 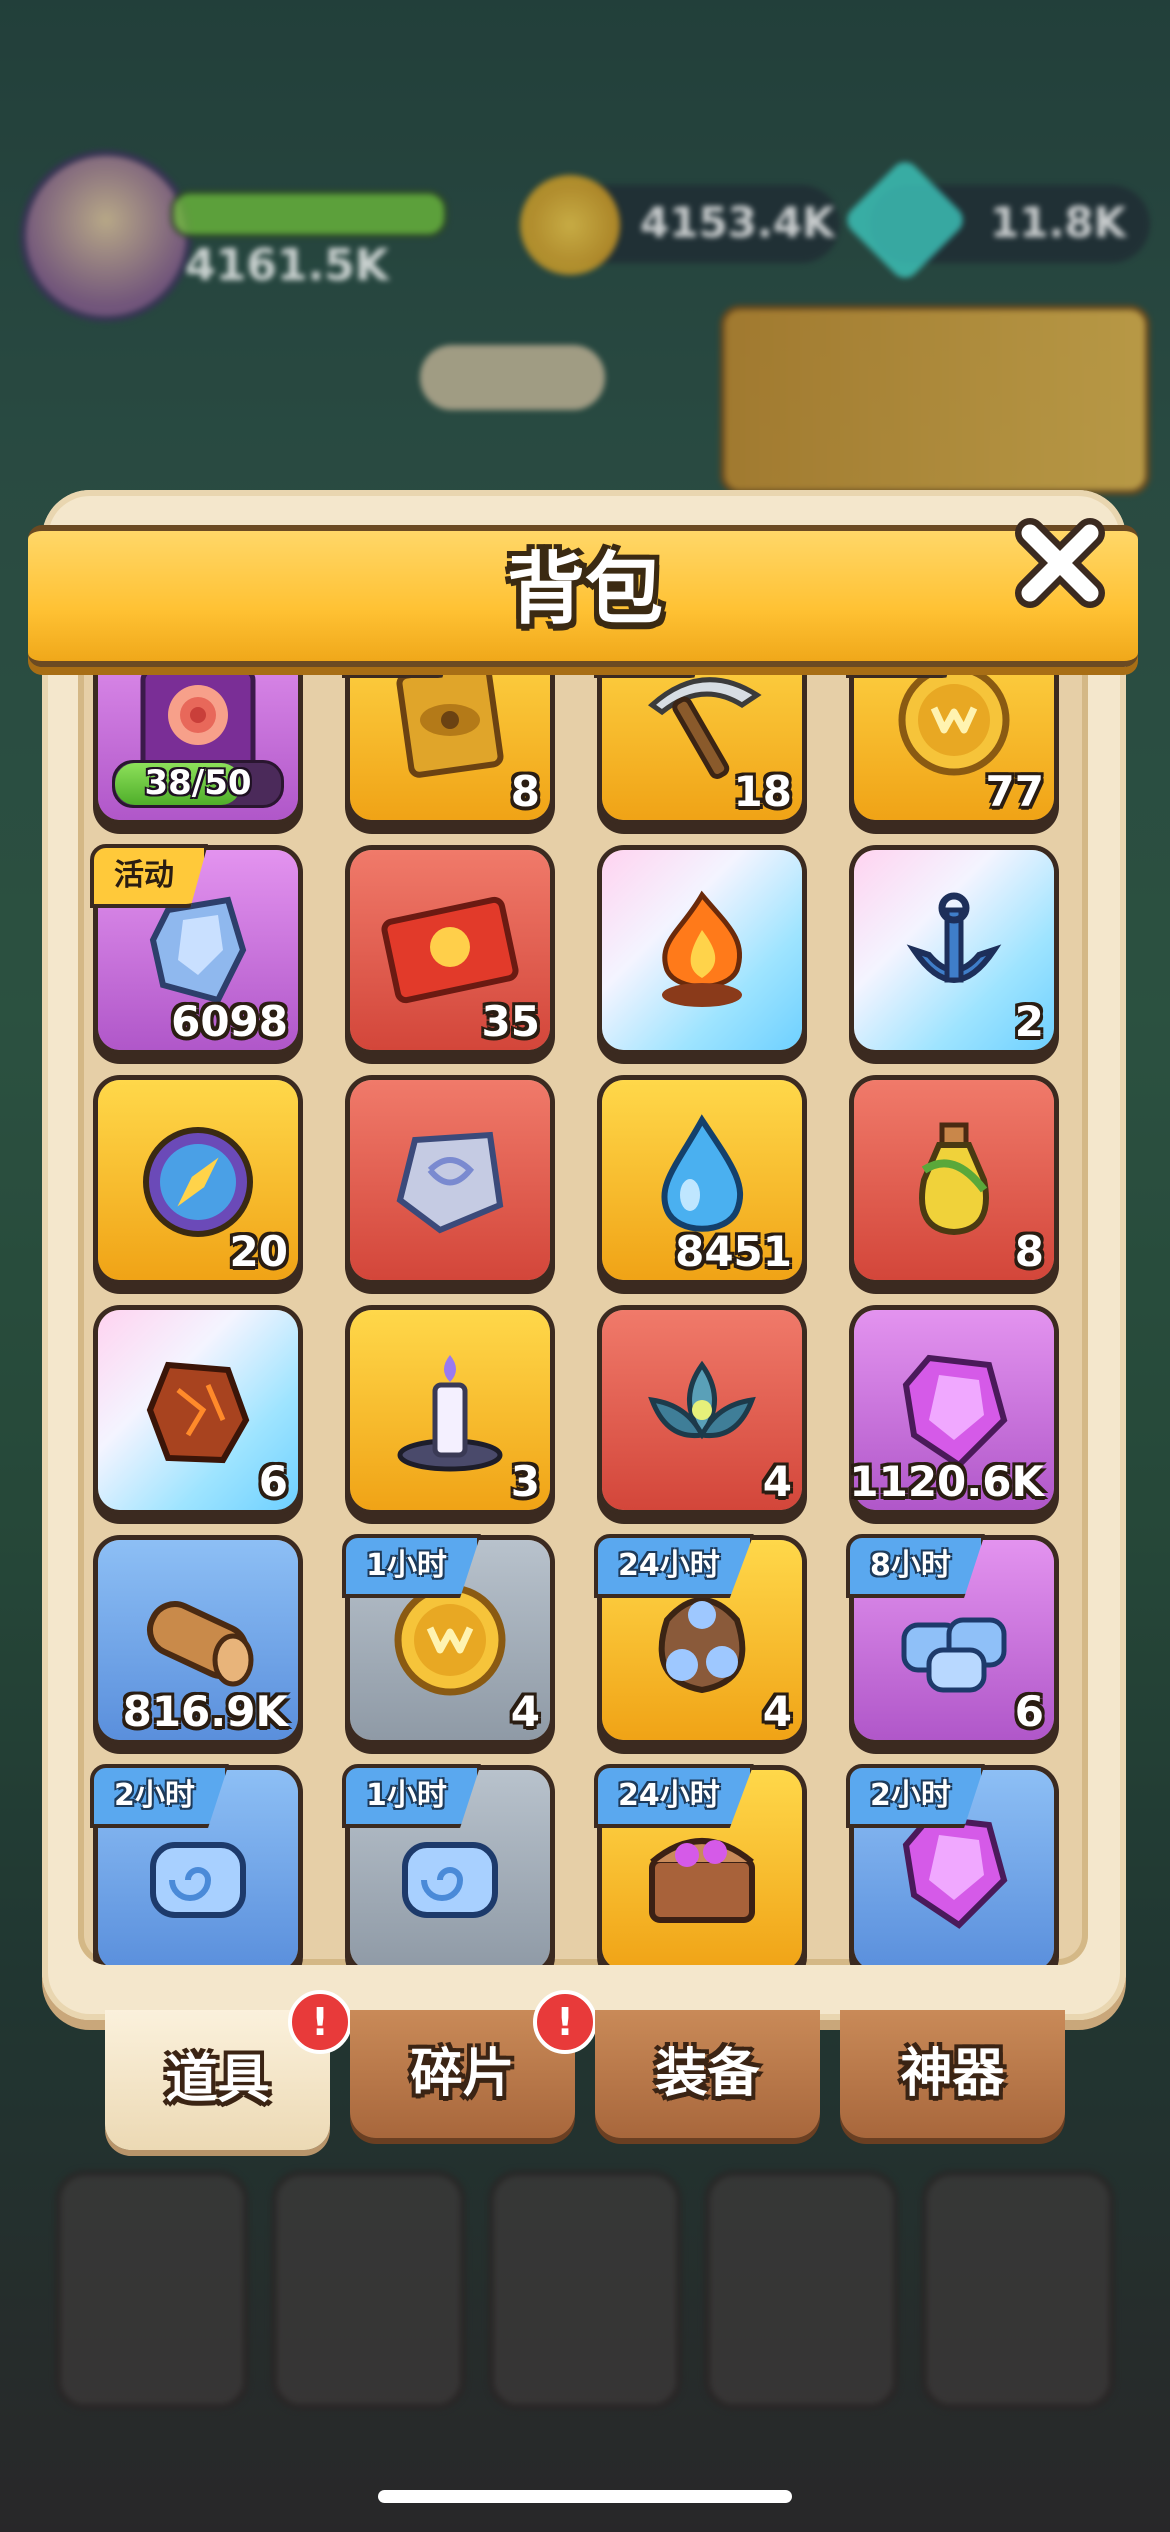 What do you see at coordinates (737, 222) in the screenshot?
I see `coin-value: 4153.4K` at bounding box center [737, 222].